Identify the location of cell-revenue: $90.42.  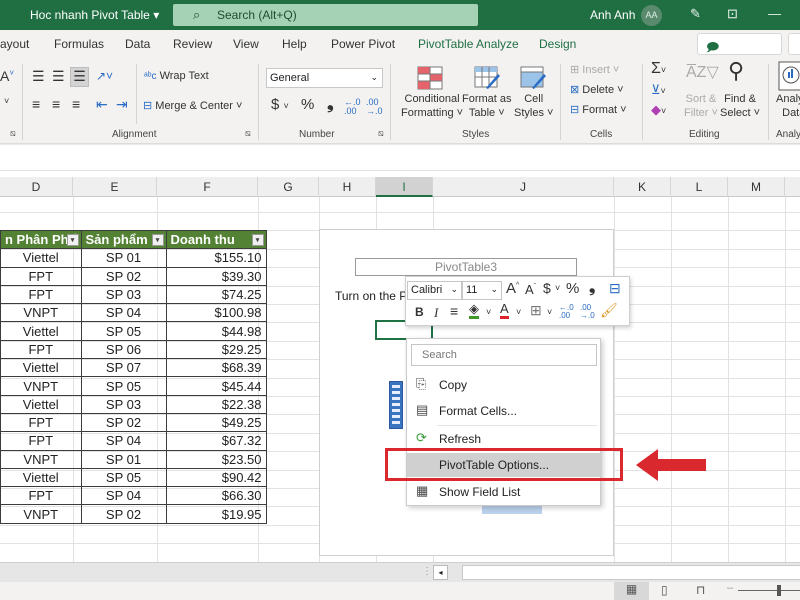
(216, 477).